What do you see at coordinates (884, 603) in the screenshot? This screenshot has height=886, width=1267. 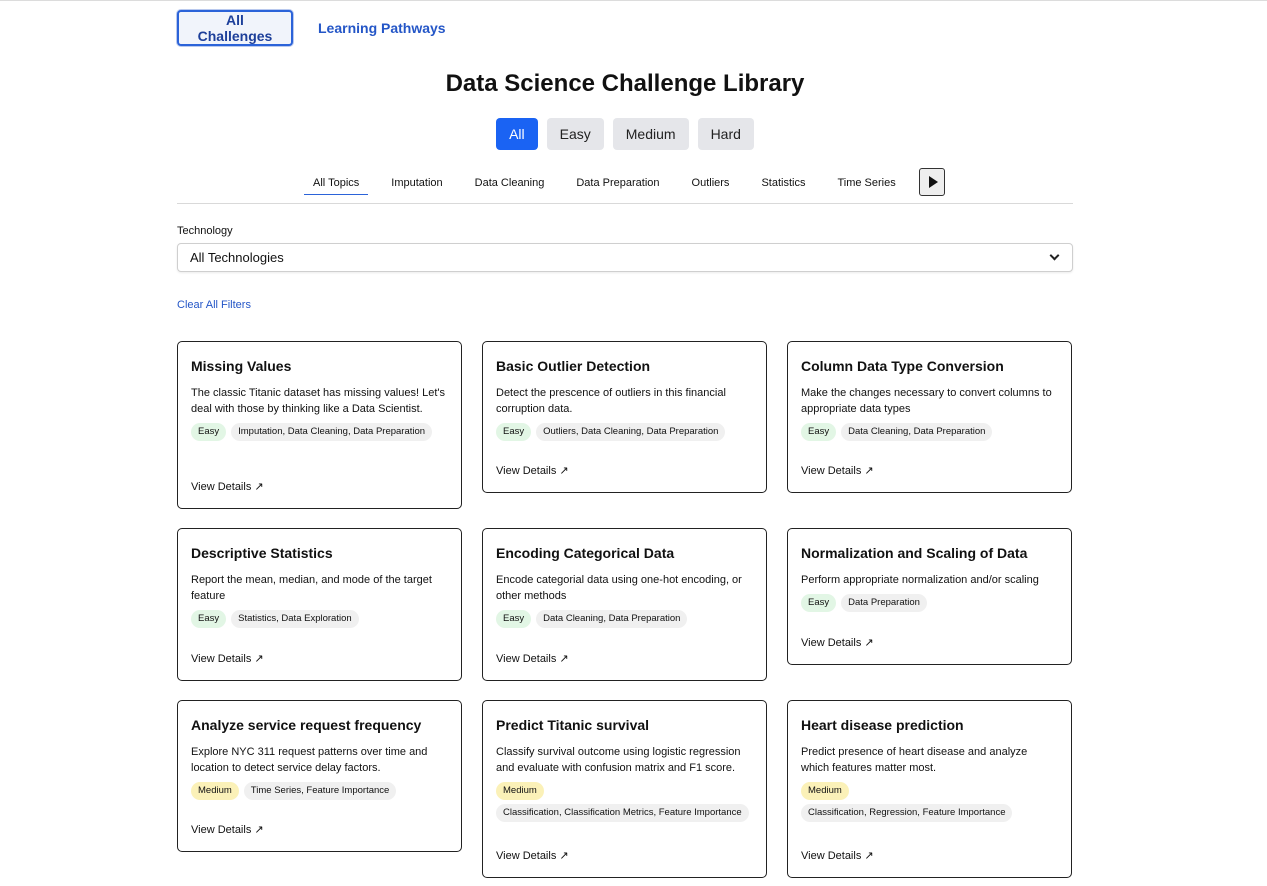 I see `topics-badge: Data Preparation` at bounding box center [884, 603].